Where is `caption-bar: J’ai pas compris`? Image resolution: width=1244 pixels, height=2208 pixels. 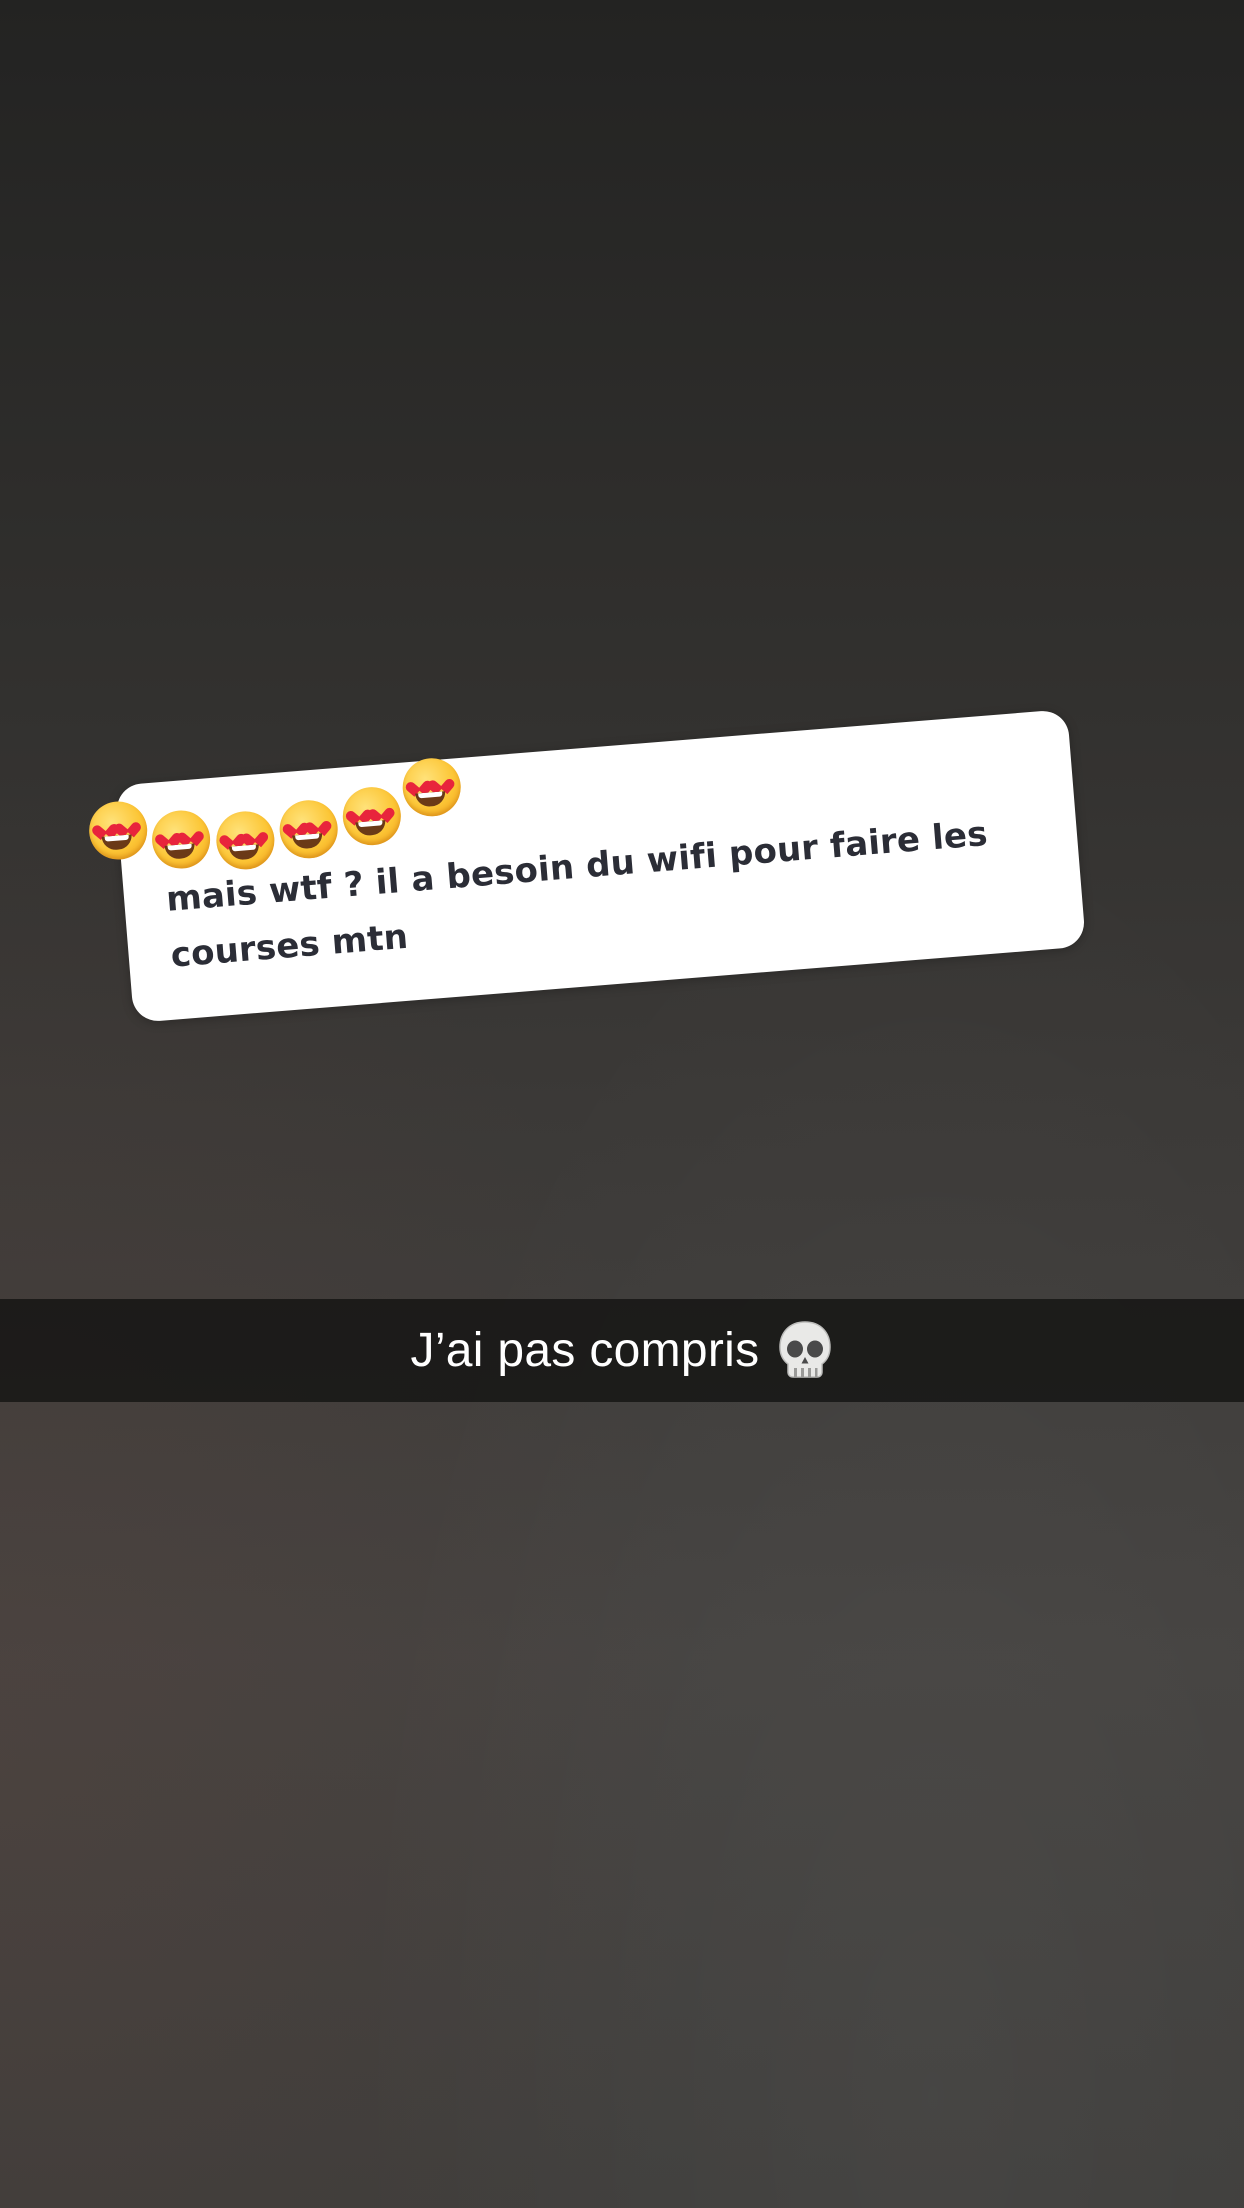 caption-bar: J’ai pas compris is located at coordinates (622, 1350).